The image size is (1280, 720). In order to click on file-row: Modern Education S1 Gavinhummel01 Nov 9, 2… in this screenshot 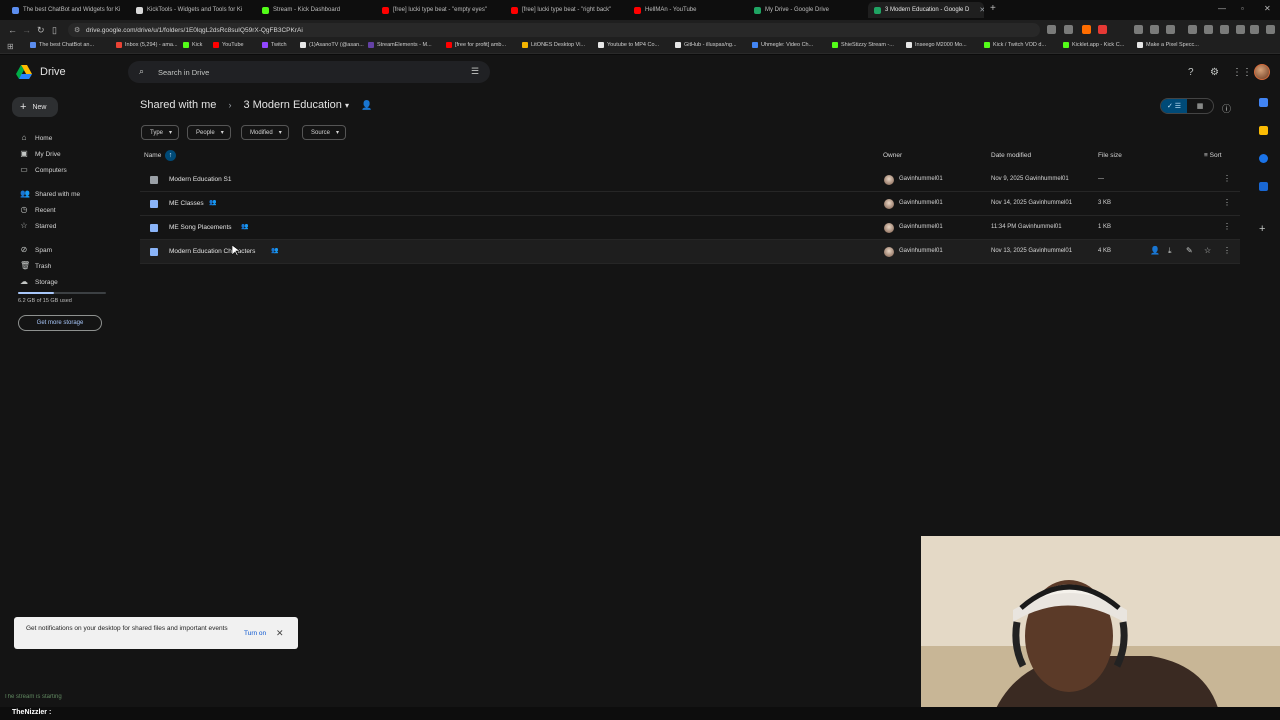, I will do `click(690, 180)`.